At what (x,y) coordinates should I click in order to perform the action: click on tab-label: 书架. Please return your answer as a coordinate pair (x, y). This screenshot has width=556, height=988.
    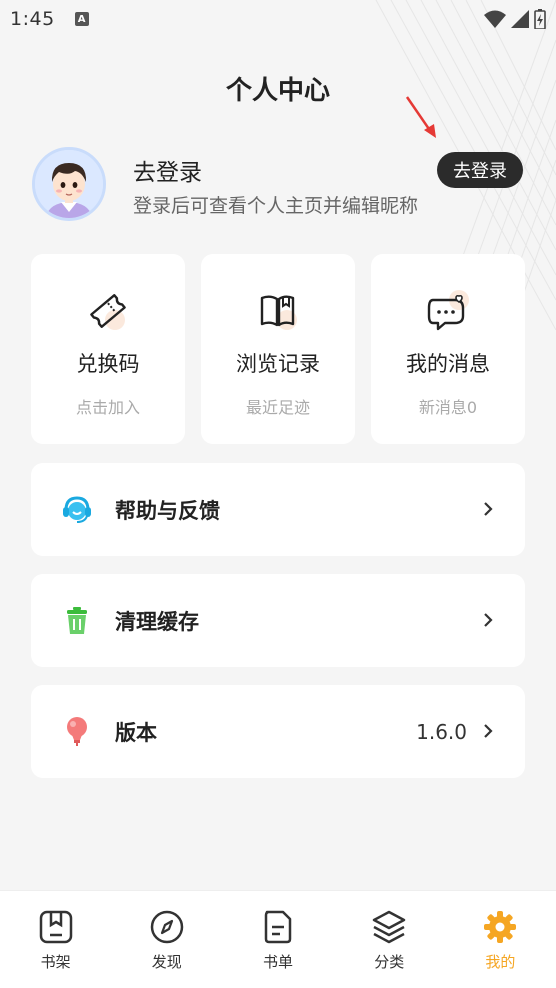
    Looking at the image, I should click on (55, 962).